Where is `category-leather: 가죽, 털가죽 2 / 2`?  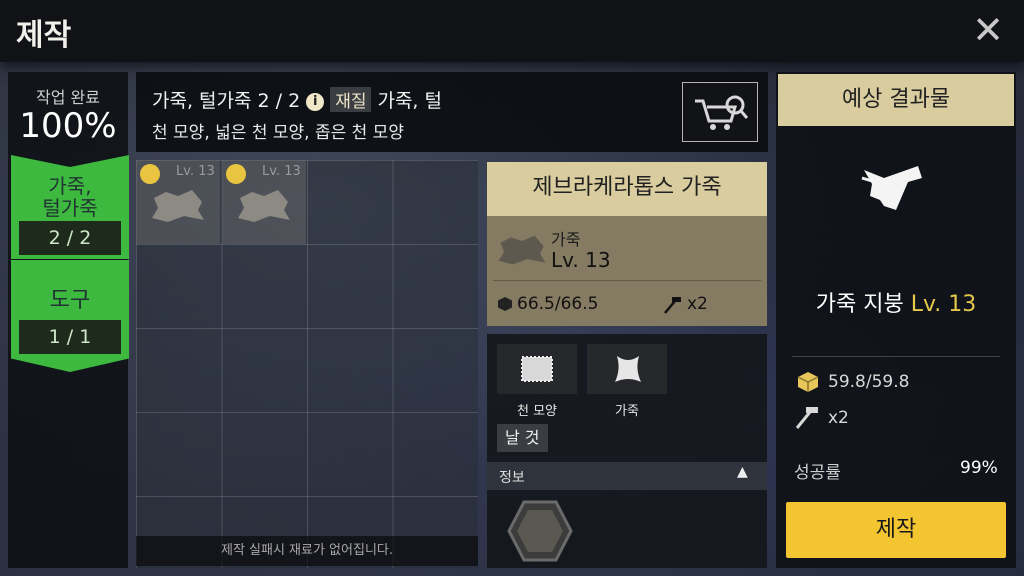 category-leather: 가죽, 털가죽 2 / 2 is located at coordinates (70, 207).